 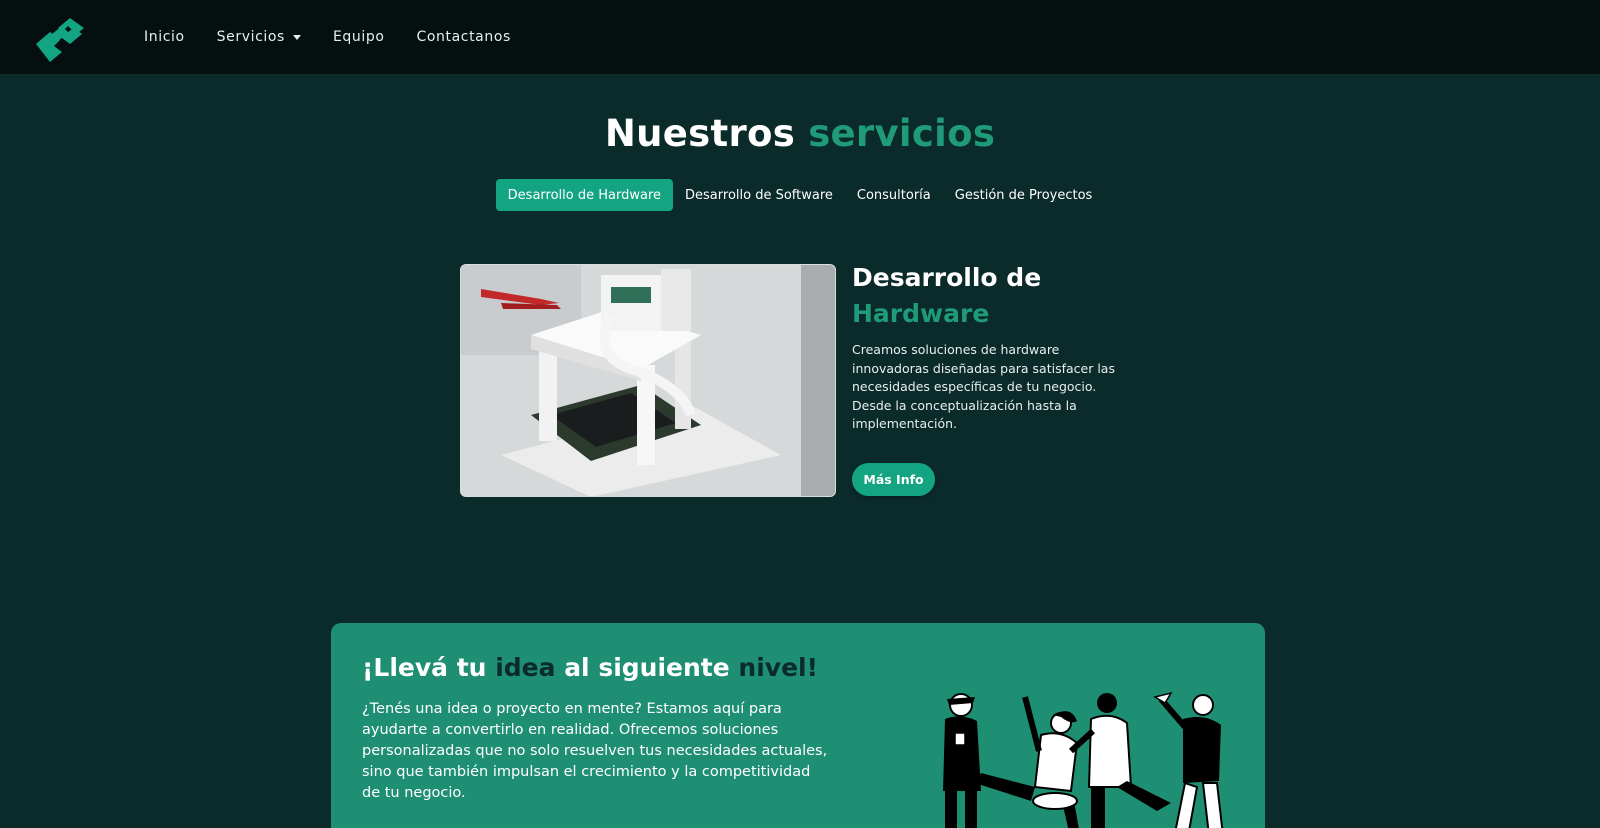 I want to click on tab-gestion-proyectos: Gestión de Proyectos, so click(x=1024, y=195).